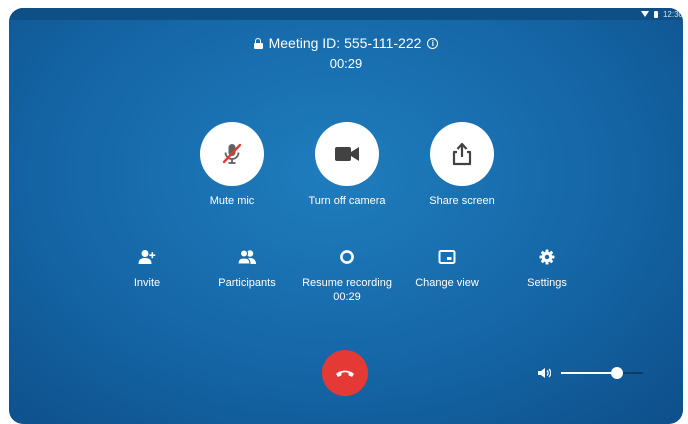 The height and width of the screenshot is (424, 688). Describe the element at coordinates (346, 63) in the screenshot. I see `call-timer: 00:29` at that location.